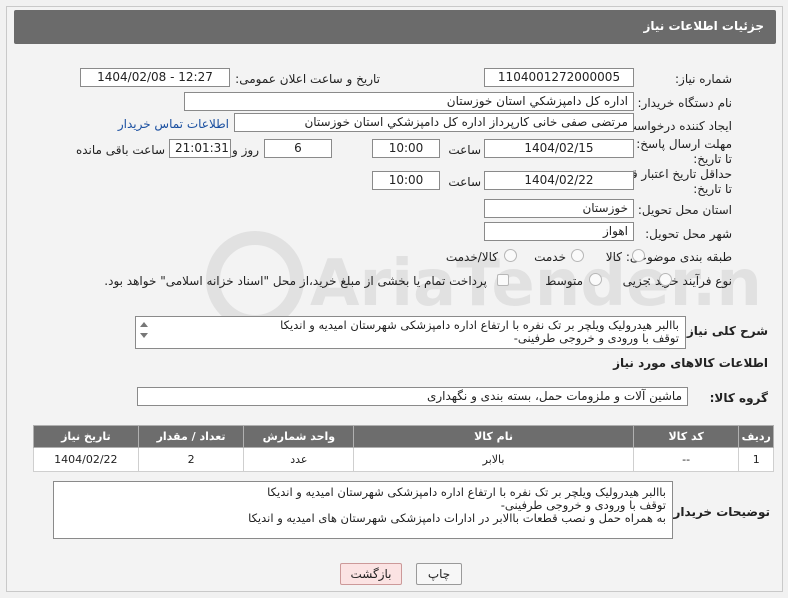 The image size is (788, 598). I want to click on reply-deadline-label: مهلت ارسال پاسخ: تا تاریخ:, so click(684, 151).